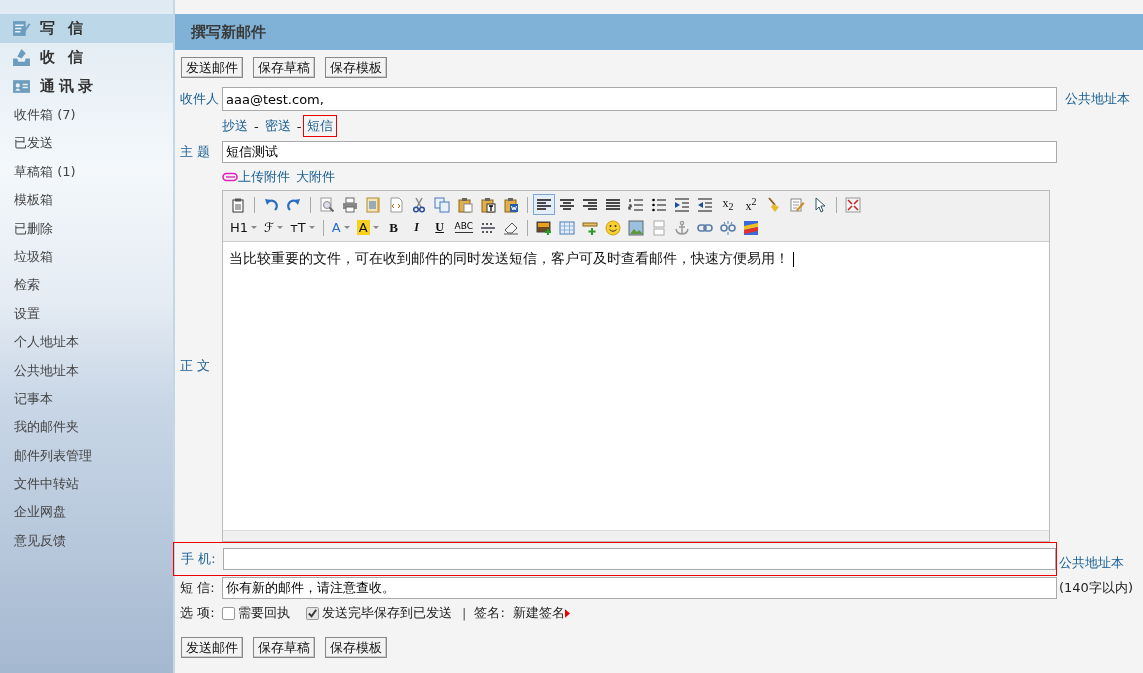 The image size is (1143, 673). I want to click on bullet-list-icon, so click(659, 204).